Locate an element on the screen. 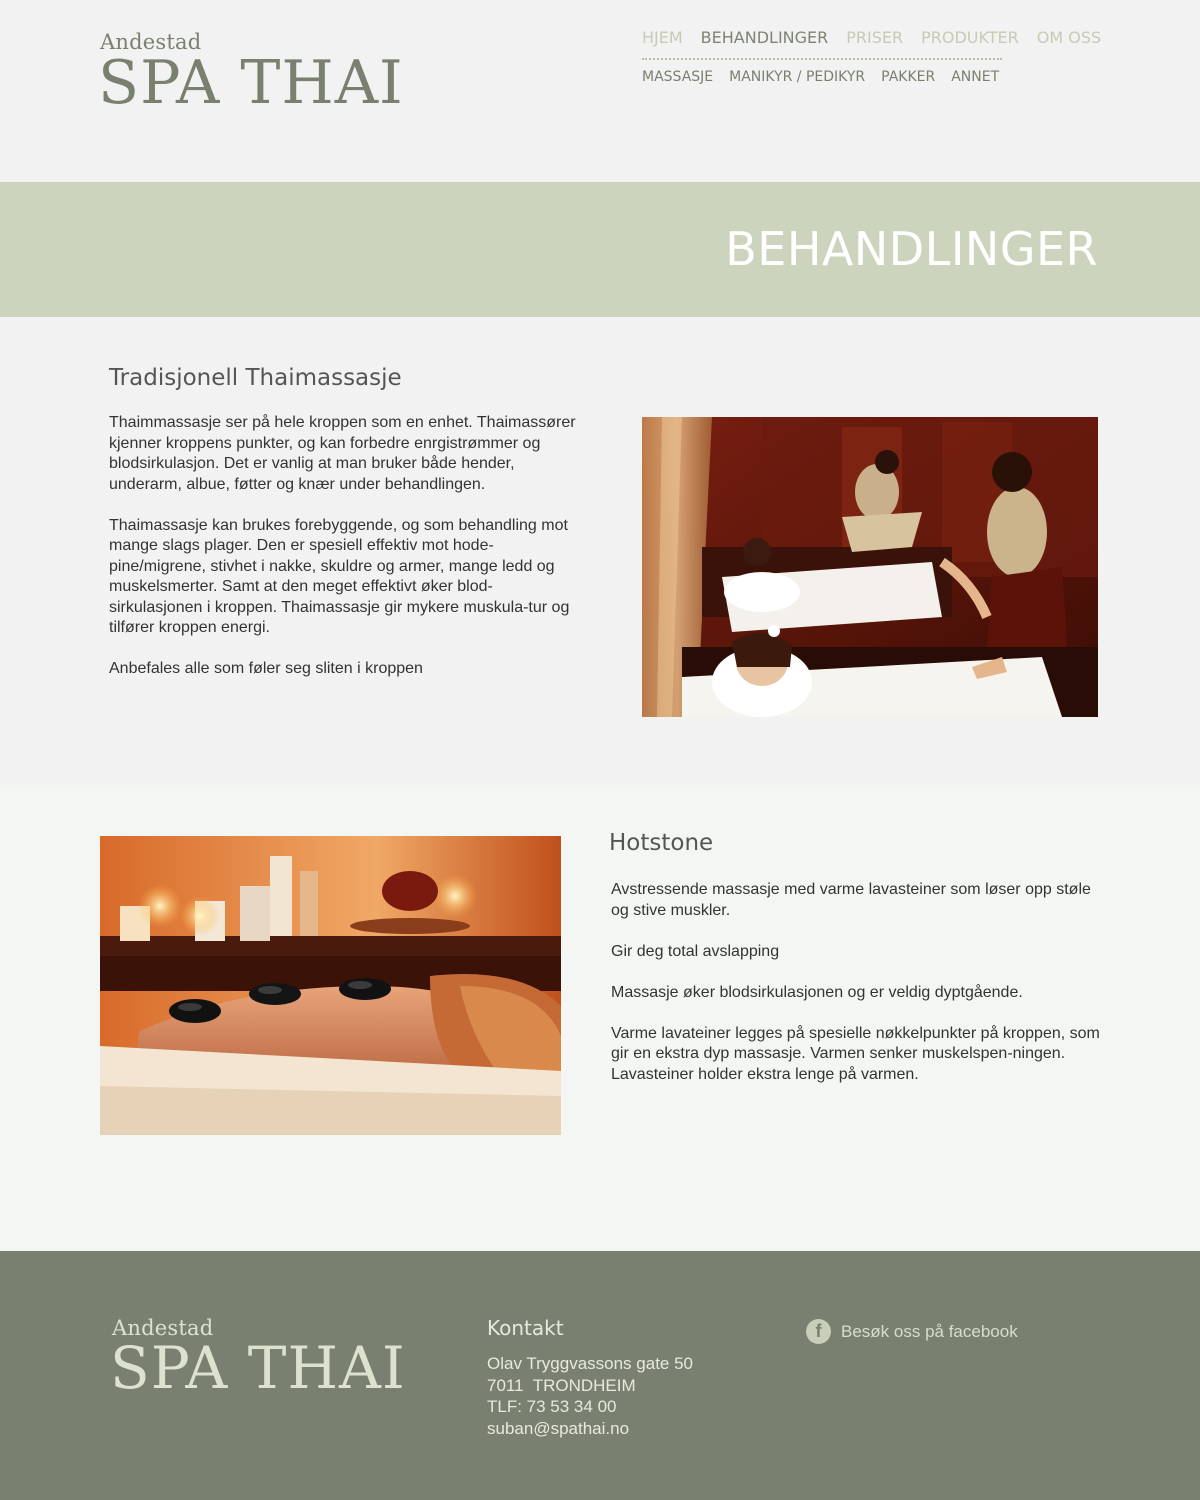  facebook-link: f Besøk oss på facebook is located at coordinates (912, 1331).